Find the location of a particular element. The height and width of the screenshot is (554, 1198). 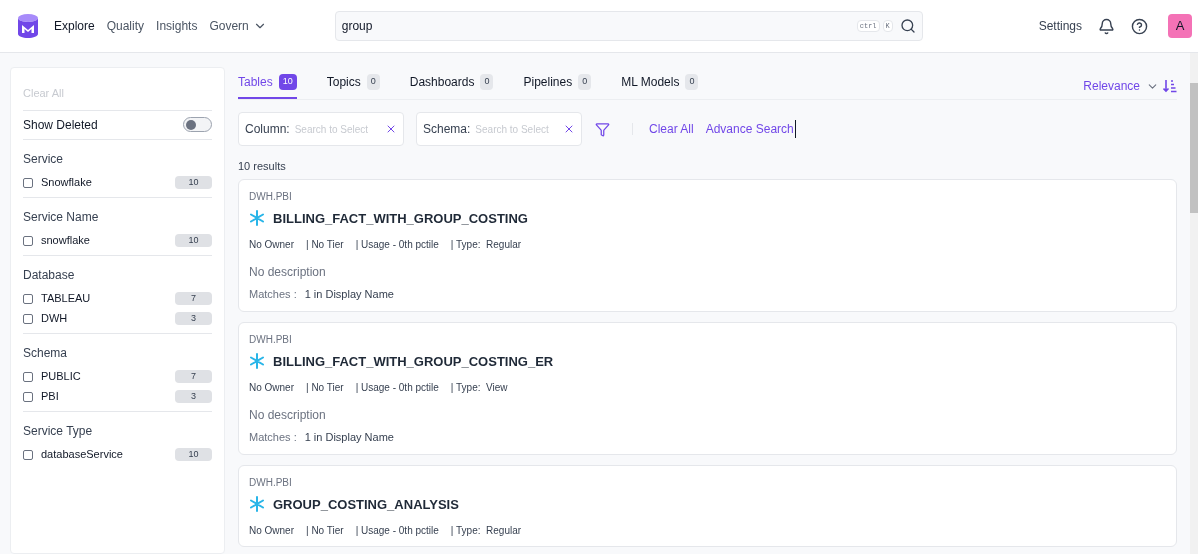

tab: Topics 0 is located at coordinates (353, 83).